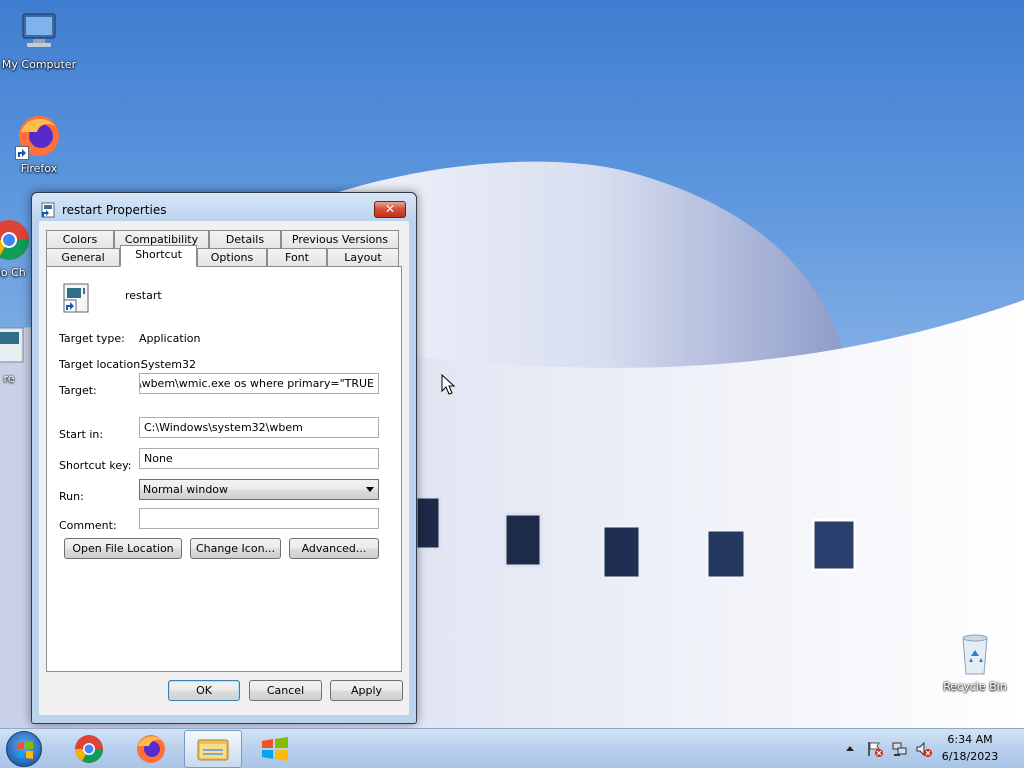  What do you see at coordinates (850, 748) in the screenshot?
I see `show-hidden-icons` at bounding box center [850, 748].